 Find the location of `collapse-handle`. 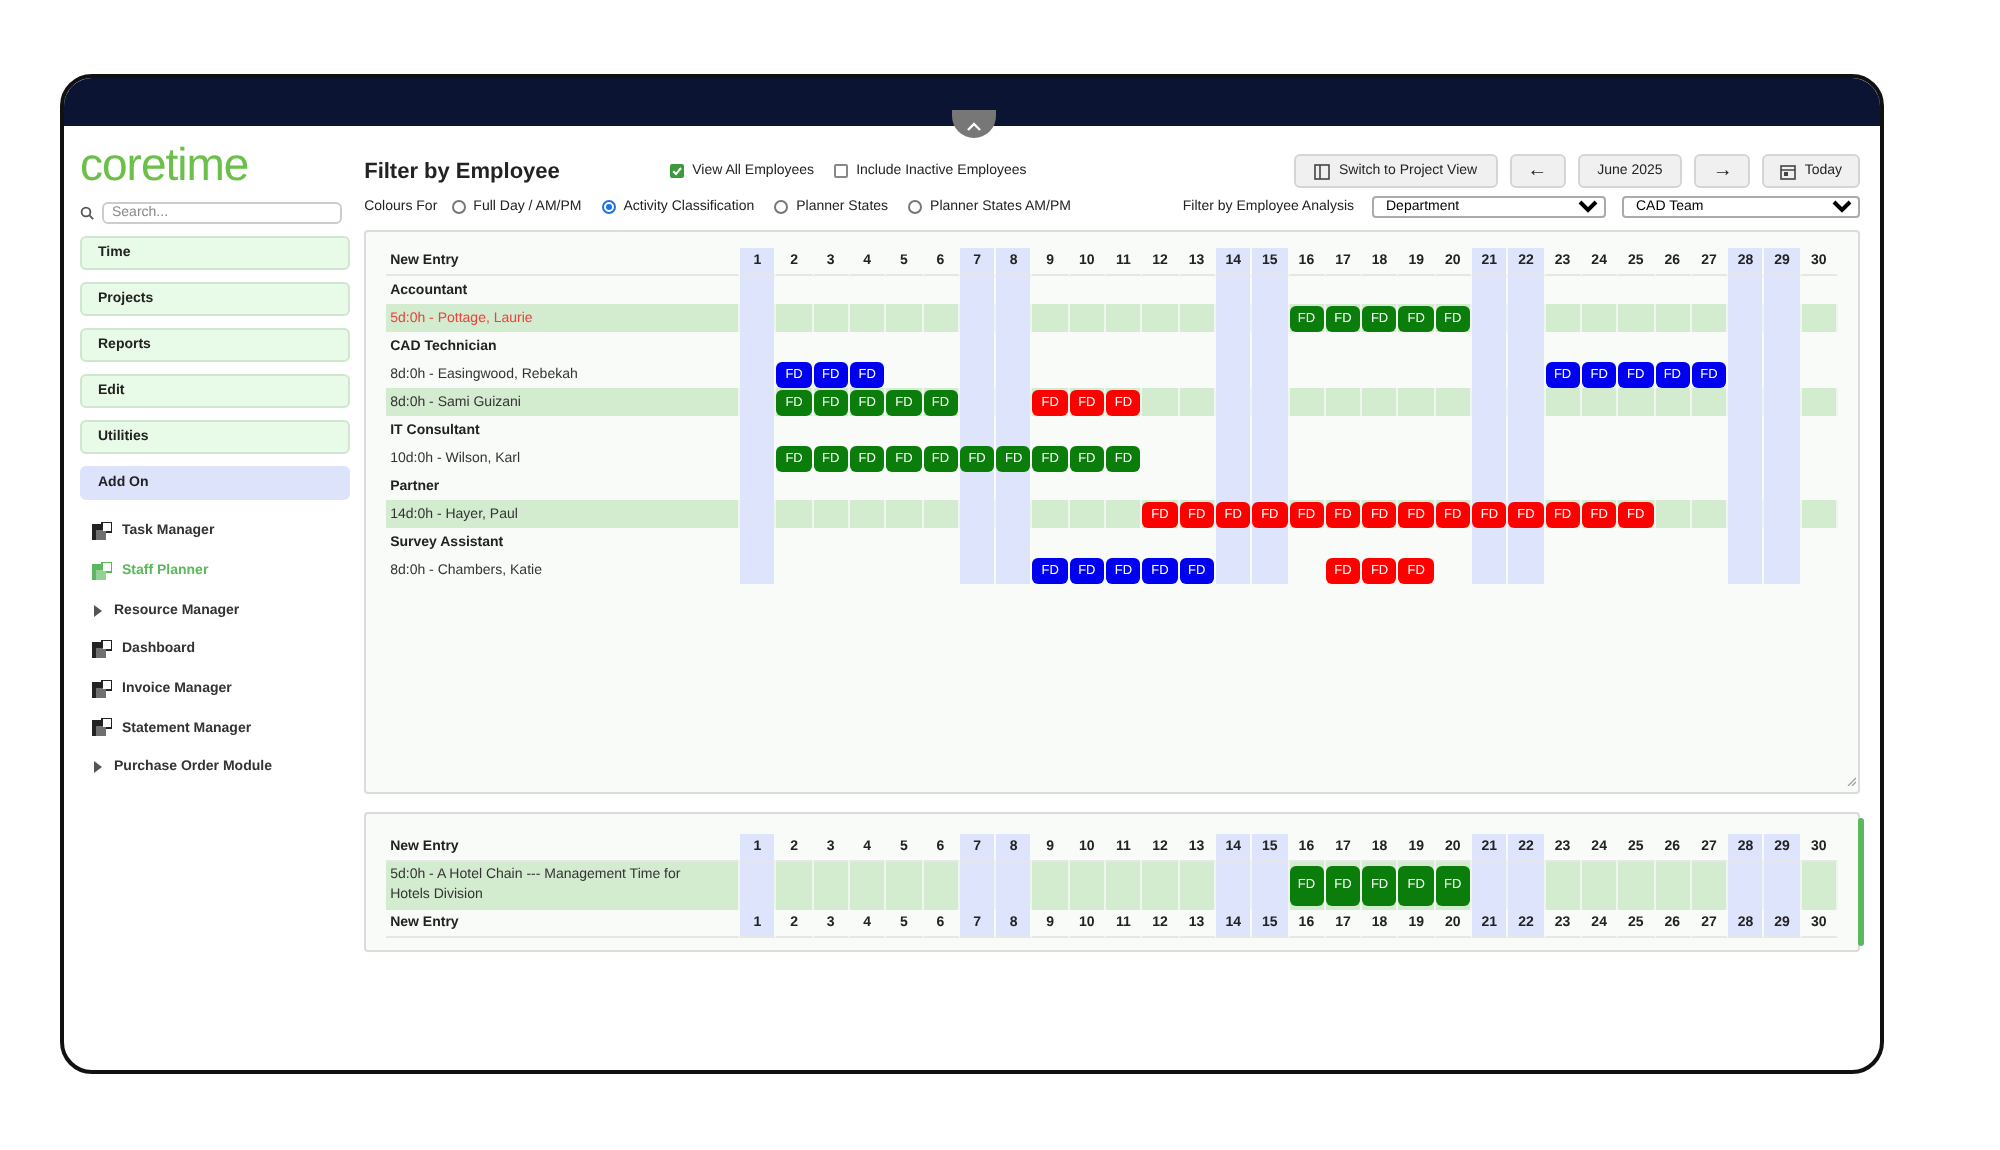

collapse-handle is located at coordinates (974, 124).